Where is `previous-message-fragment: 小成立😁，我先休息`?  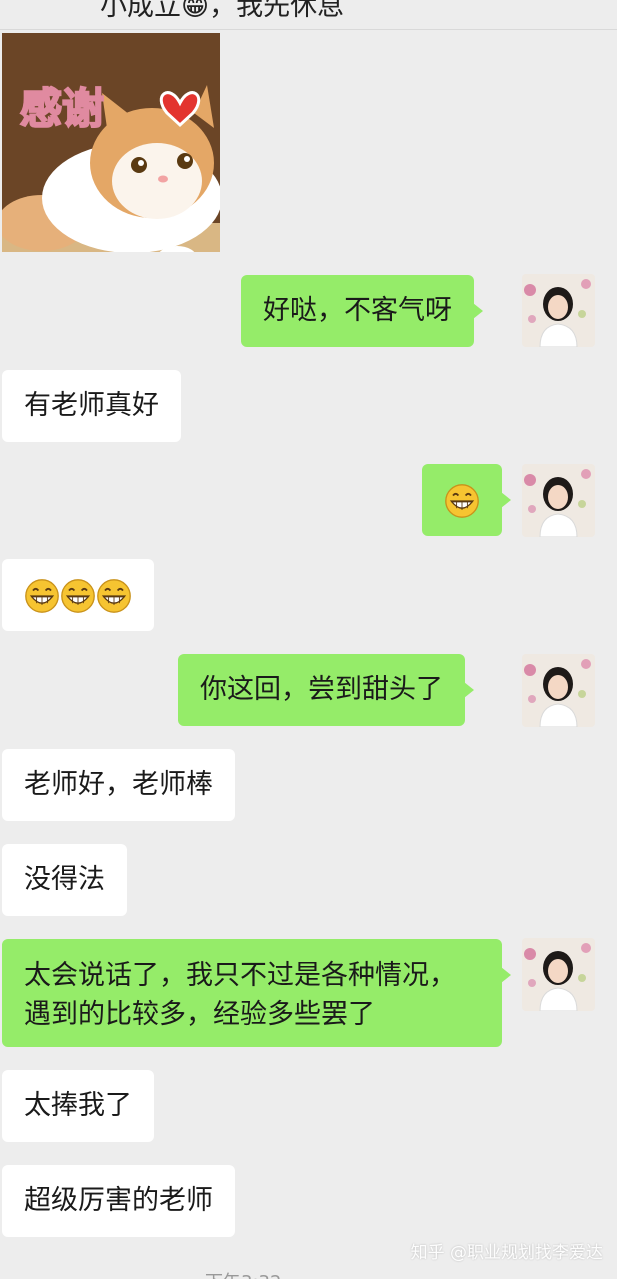
previous-message-fragment: 小成立😁，我先休息 is located at coordinates (308, 15).